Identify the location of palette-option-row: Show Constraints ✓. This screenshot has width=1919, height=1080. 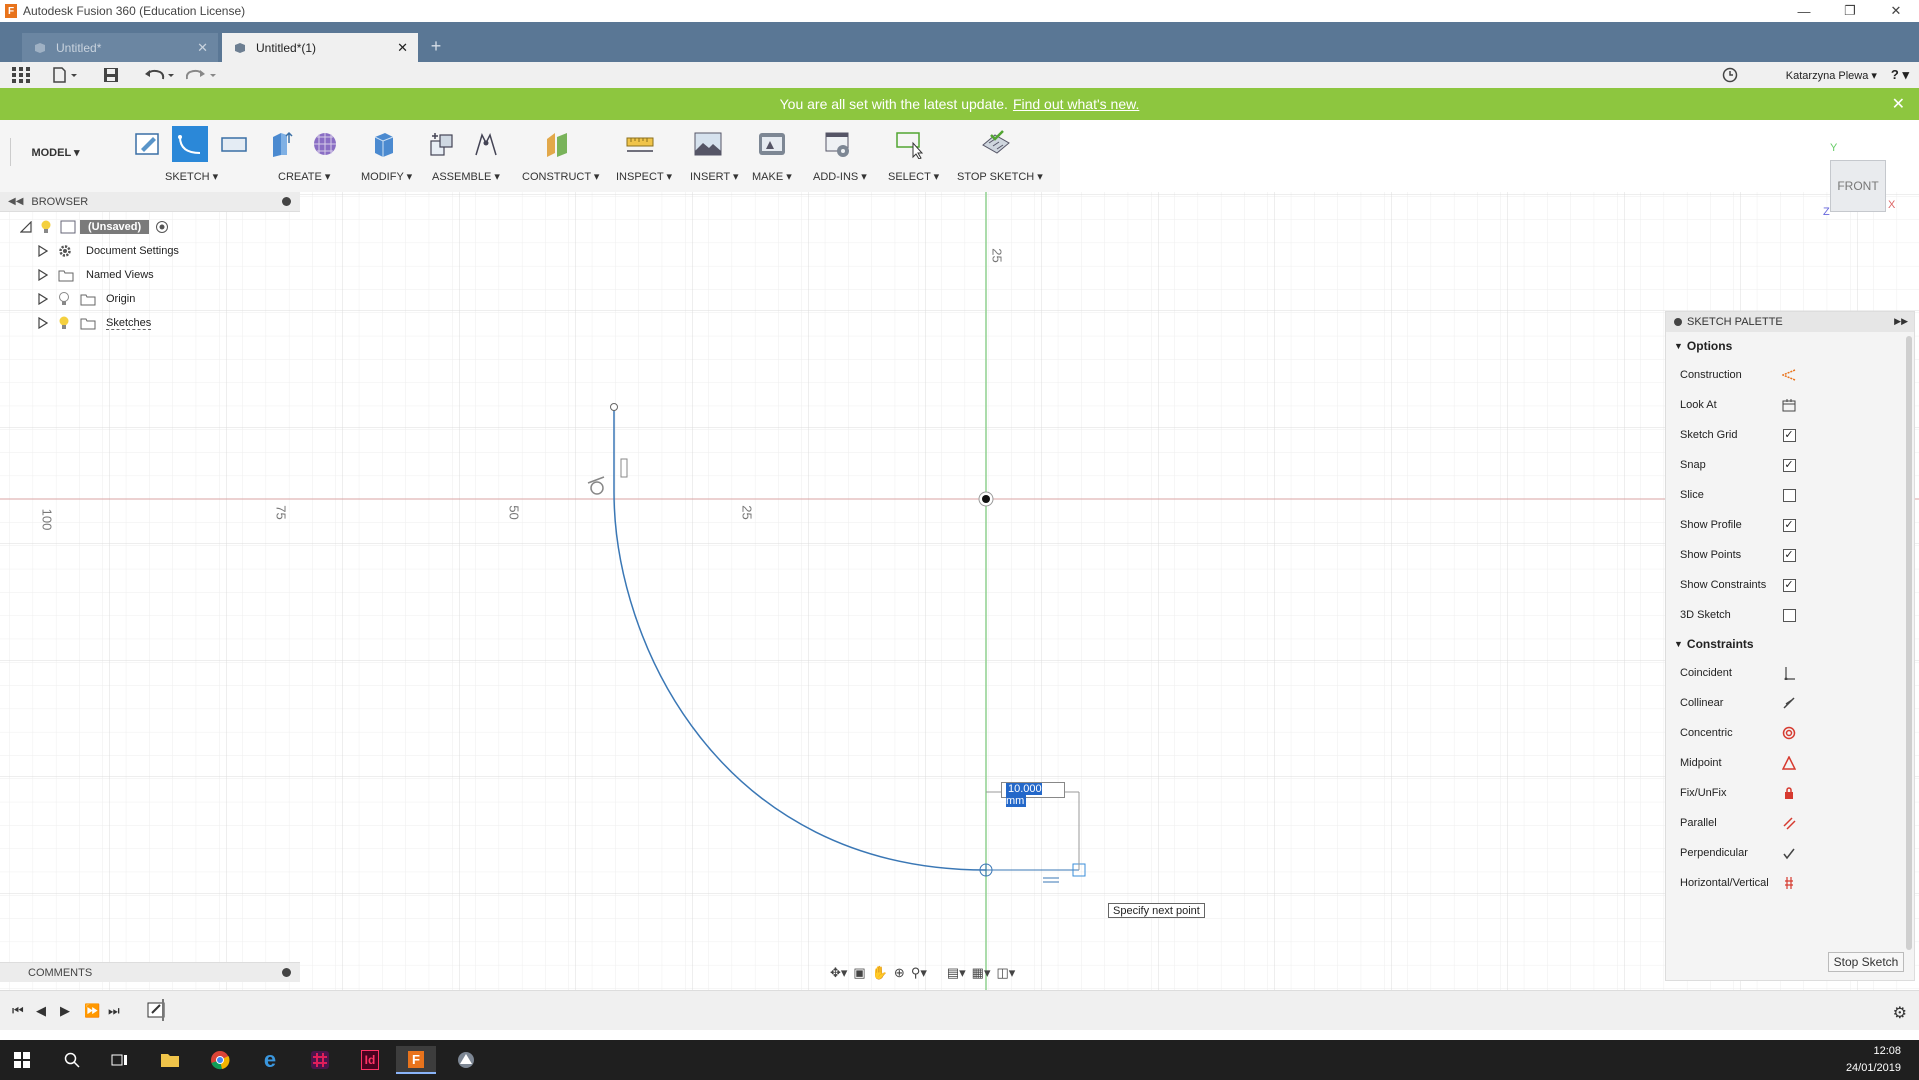
(1790, 585).